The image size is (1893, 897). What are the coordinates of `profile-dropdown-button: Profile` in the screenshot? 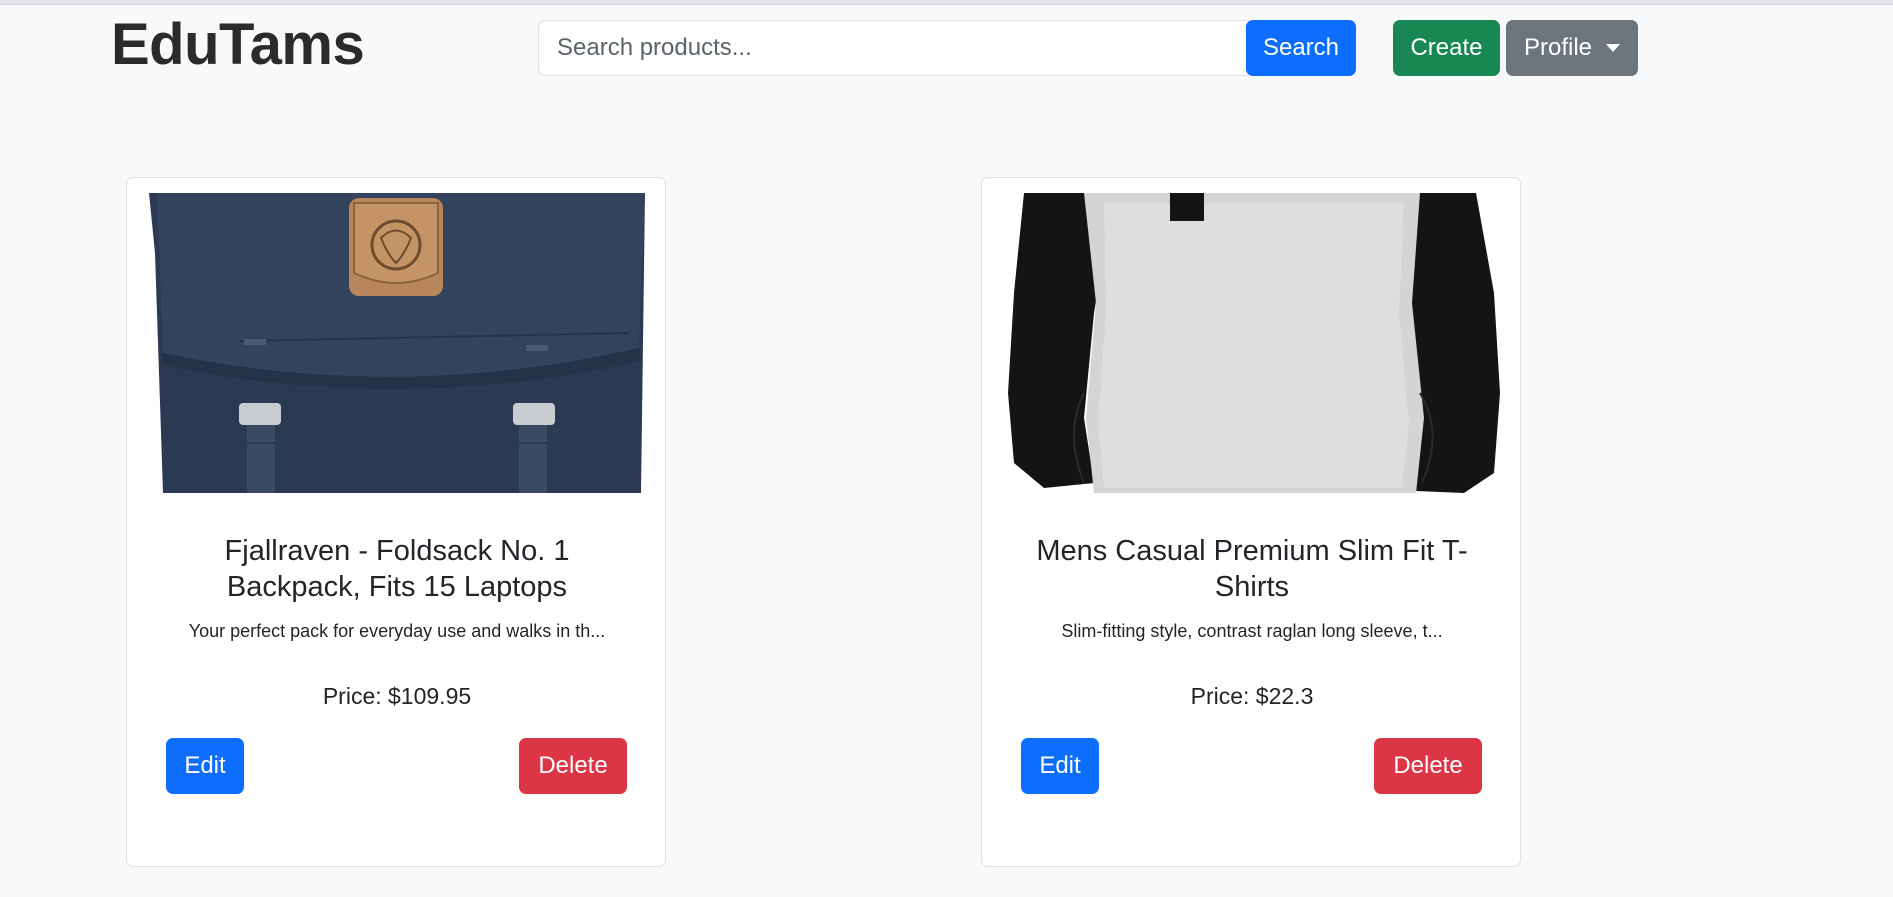 It's located at (1572, 48).